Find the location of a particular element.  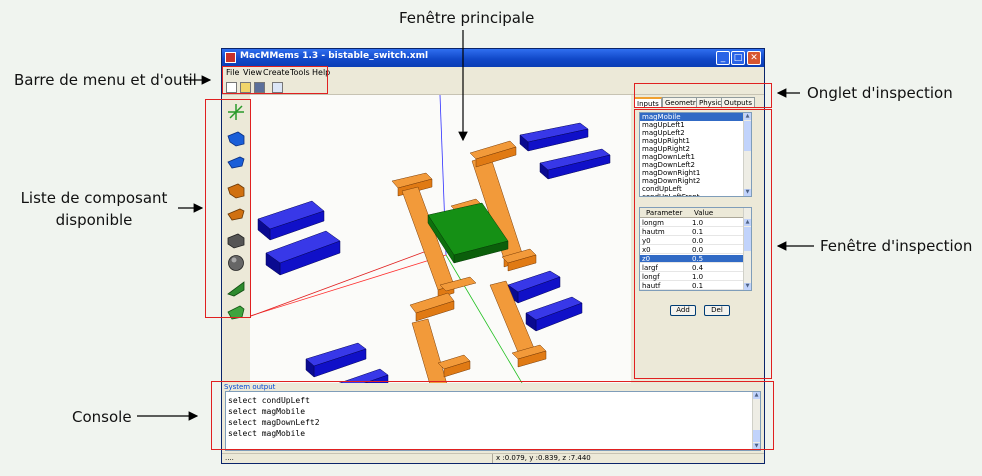

callout-menu-toolbar: Barre de menu et d'outil is located at coordinates (105, 80).